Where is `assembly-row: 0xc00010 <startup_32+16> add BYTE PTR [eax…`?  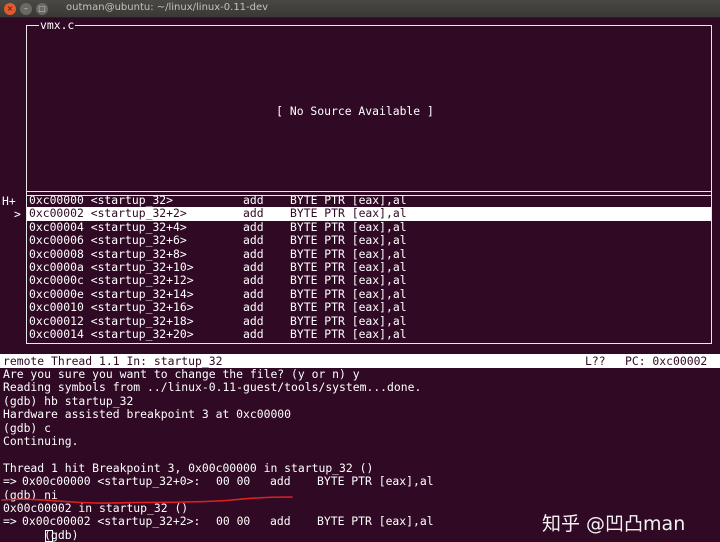
assembly-row: 0xc00010 <startup_32+16> add BYTE PTR [eax… is located at coordinates (369, 307).